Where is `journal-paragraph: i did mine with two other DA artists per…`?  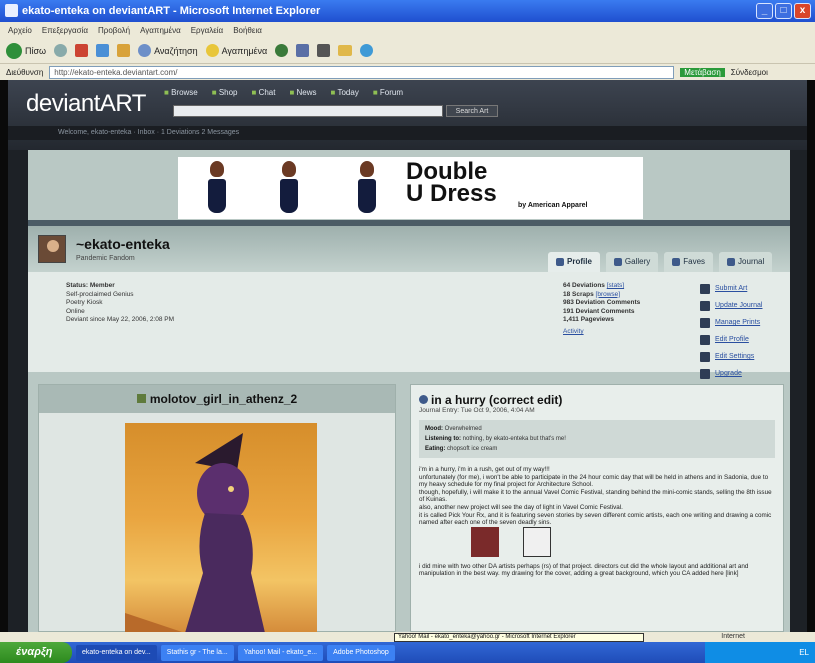 journal-paragraph: i did mine with two other DA artists per… is located at coordinates (584, 570).